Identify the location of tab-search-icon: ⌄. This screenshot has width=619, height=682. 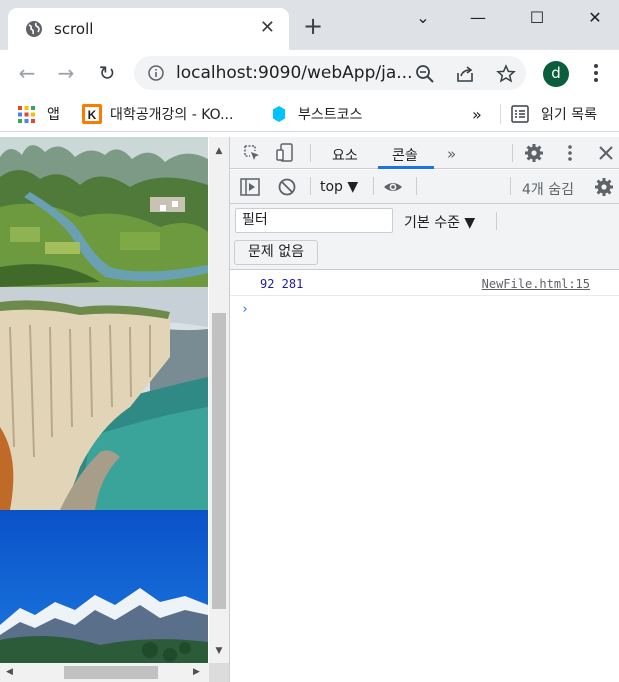
(423, 18).